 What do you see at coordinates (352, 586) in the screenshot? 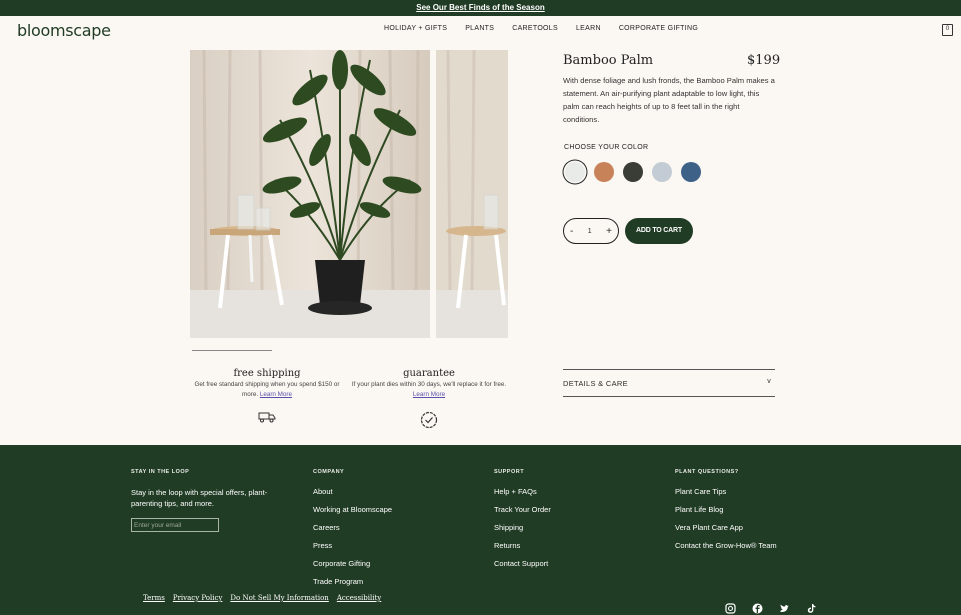
I see `footer-link-trade-program: Trade Program` at bounding box center [352, 586].